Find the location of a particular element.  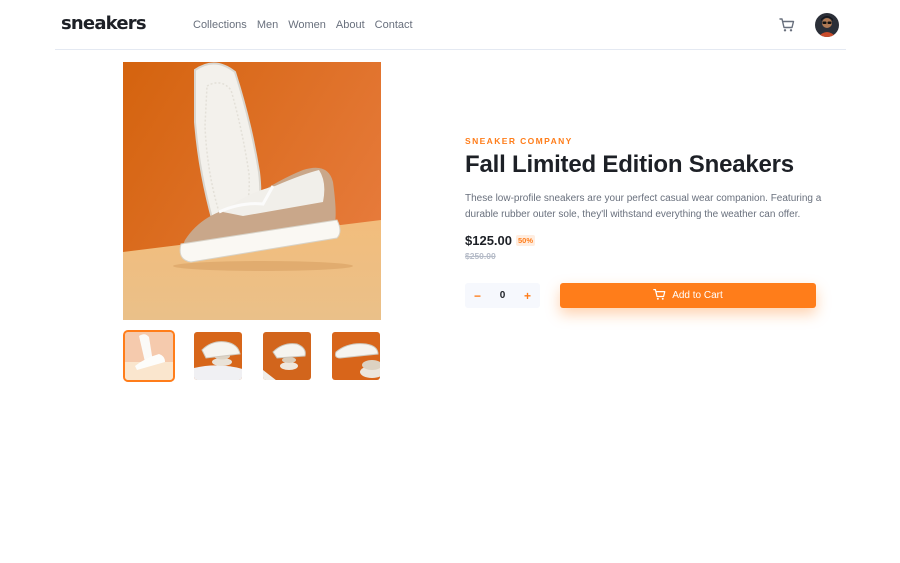

nav-men: Men is located at coordinates (267, 25).